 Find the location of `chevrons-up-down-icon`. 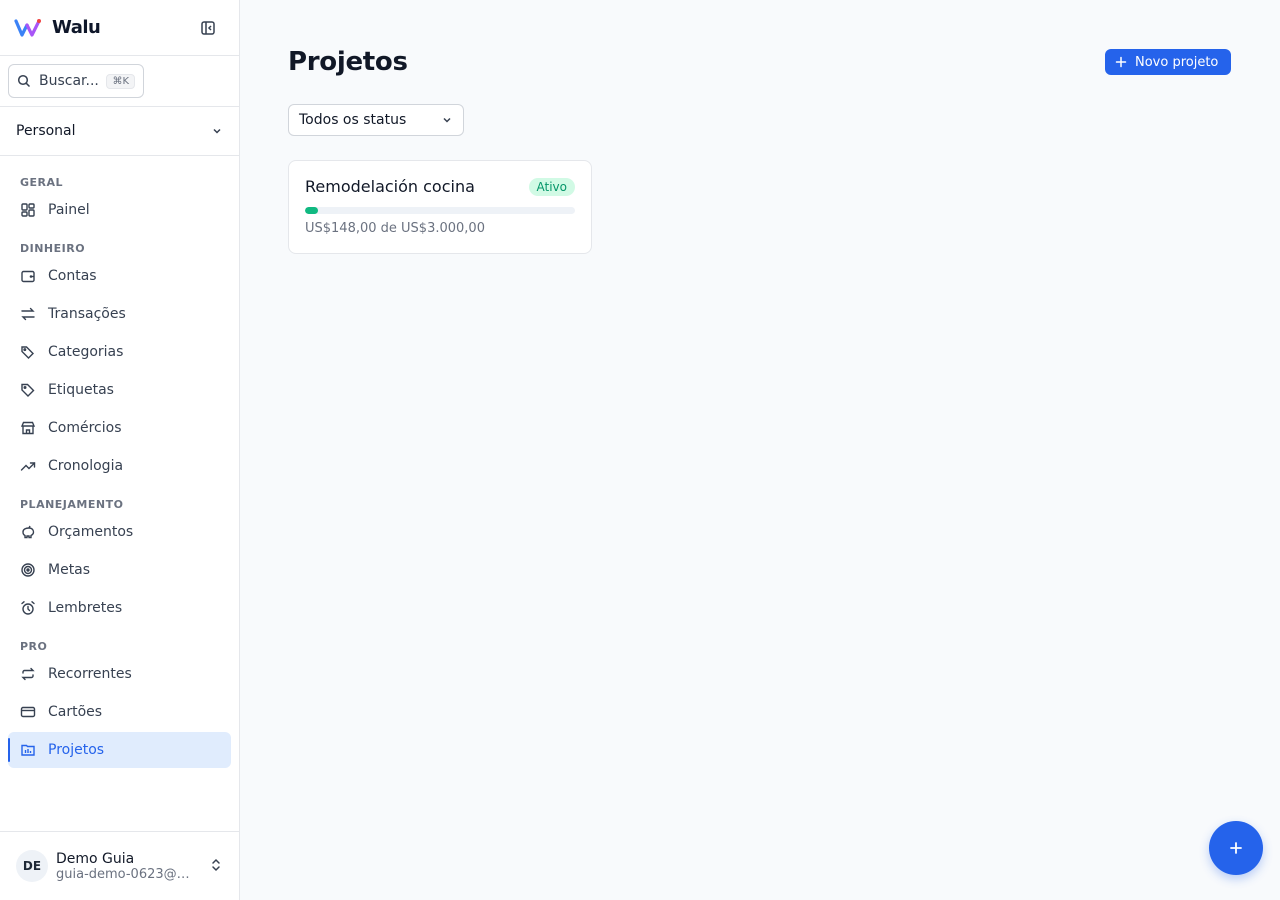

chevrons-up-down-icon is located at coordinates (216, 866).